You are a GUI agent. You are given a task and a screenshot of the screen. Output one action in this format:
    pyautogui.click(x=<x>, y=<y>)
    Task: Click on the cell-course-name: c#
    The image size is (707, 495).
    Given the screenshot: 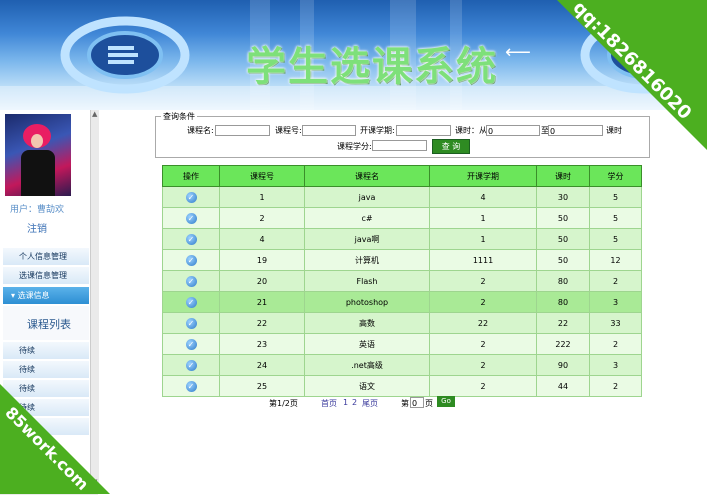 What is the action you would take?
    pyautogui.click(x=367, y=218)
    